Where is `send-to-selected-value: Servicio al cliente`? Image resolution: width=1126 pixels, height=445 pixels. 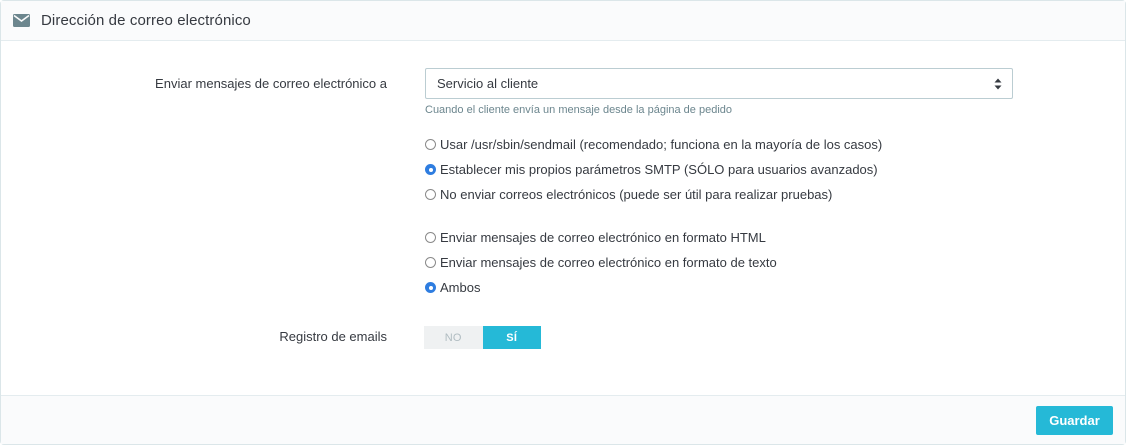 send-to-selected-value: Servicio al cliente is located at coordinates (488, 83).